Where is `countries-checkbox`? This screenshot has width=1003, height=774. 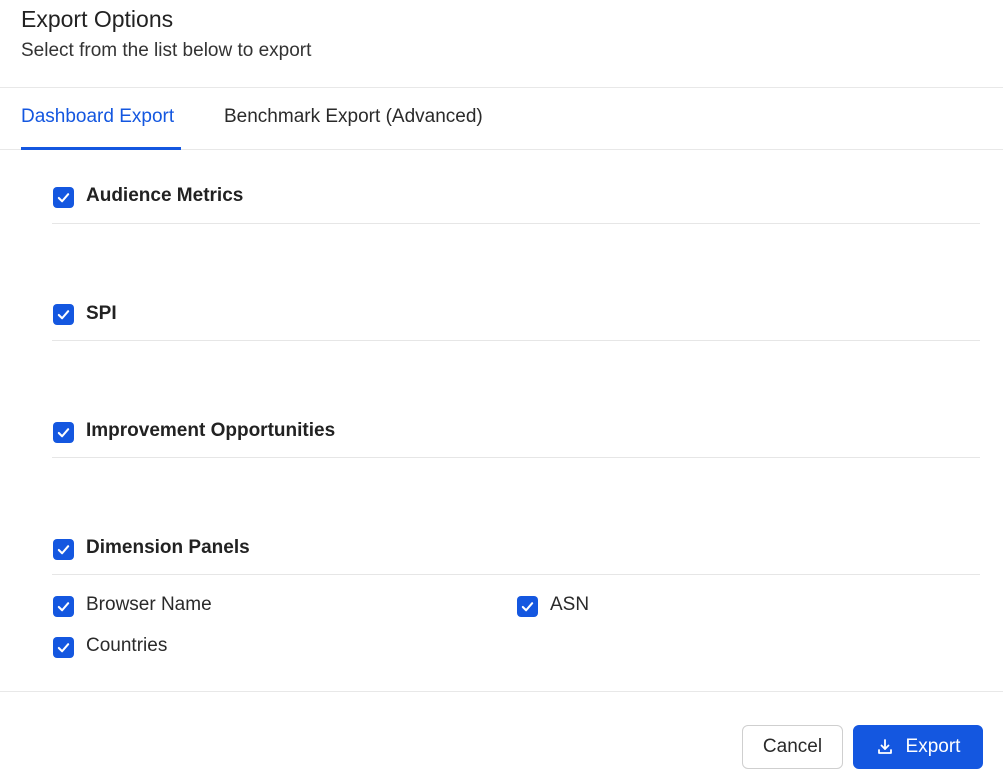
countries-checkbox is located at coordinates (63, 647).